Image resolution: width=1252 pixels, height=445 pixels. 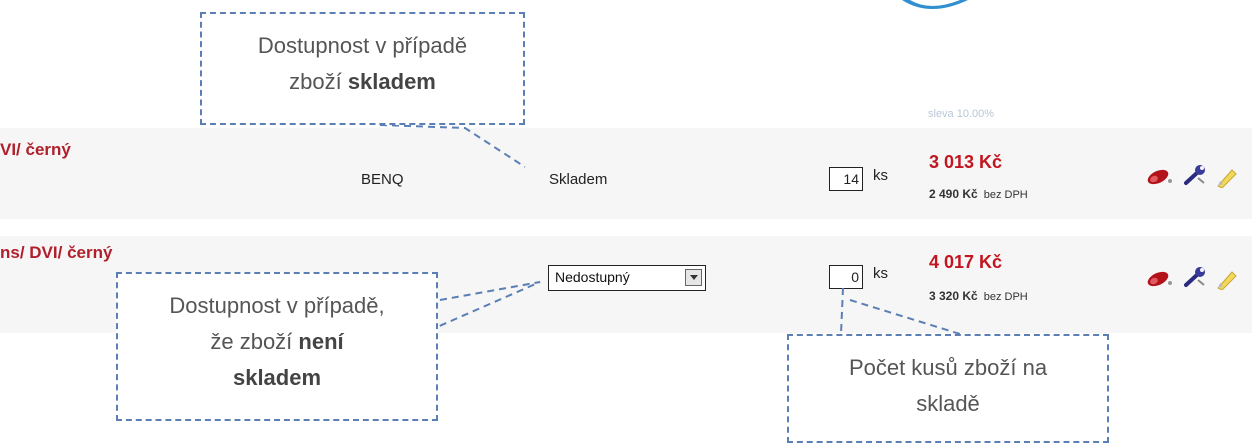 What do you see at coordinates (277, 377) in the screenshot?
I see `callout-line: skladem` at bounding box center [277, 377].